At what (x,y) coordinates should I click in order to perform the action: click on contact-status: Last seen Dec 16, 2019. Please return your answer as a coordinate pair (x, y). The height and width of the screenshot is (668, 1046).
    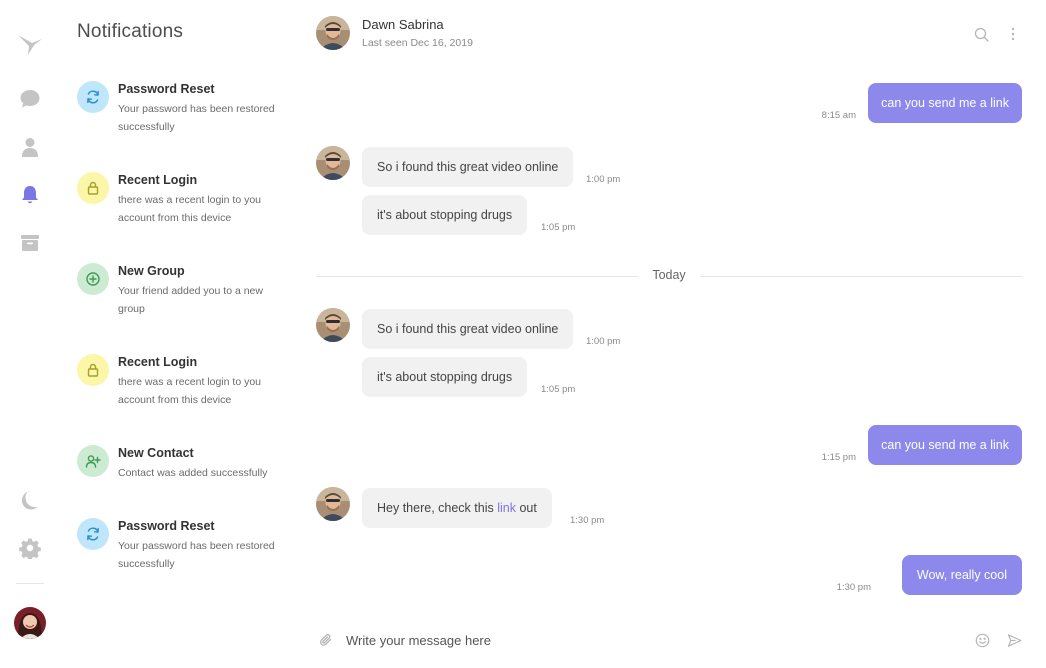
    Looking at the image, I should click on (417, 43).